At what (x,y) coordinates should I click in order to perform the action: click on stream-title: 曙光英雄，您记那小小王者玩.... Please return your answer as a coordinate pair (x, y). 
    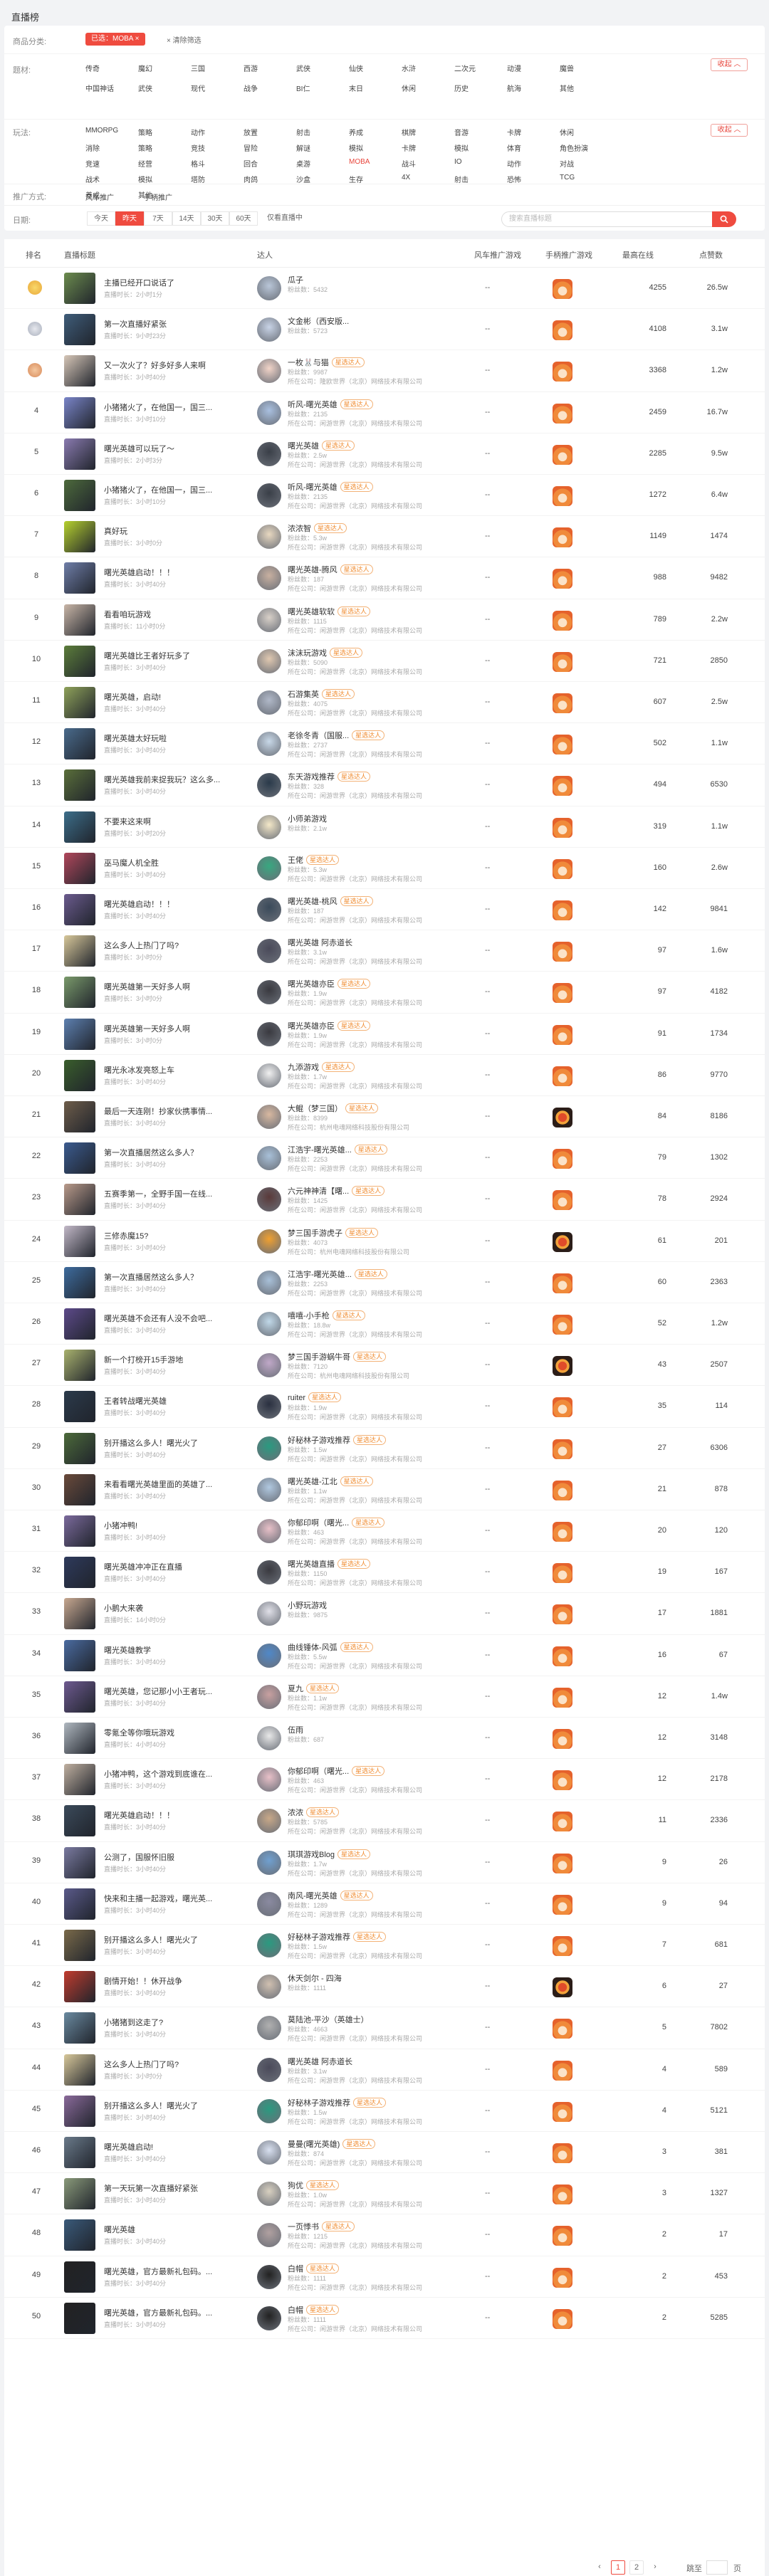
    Looking at the image, I should click on (171, 1692).